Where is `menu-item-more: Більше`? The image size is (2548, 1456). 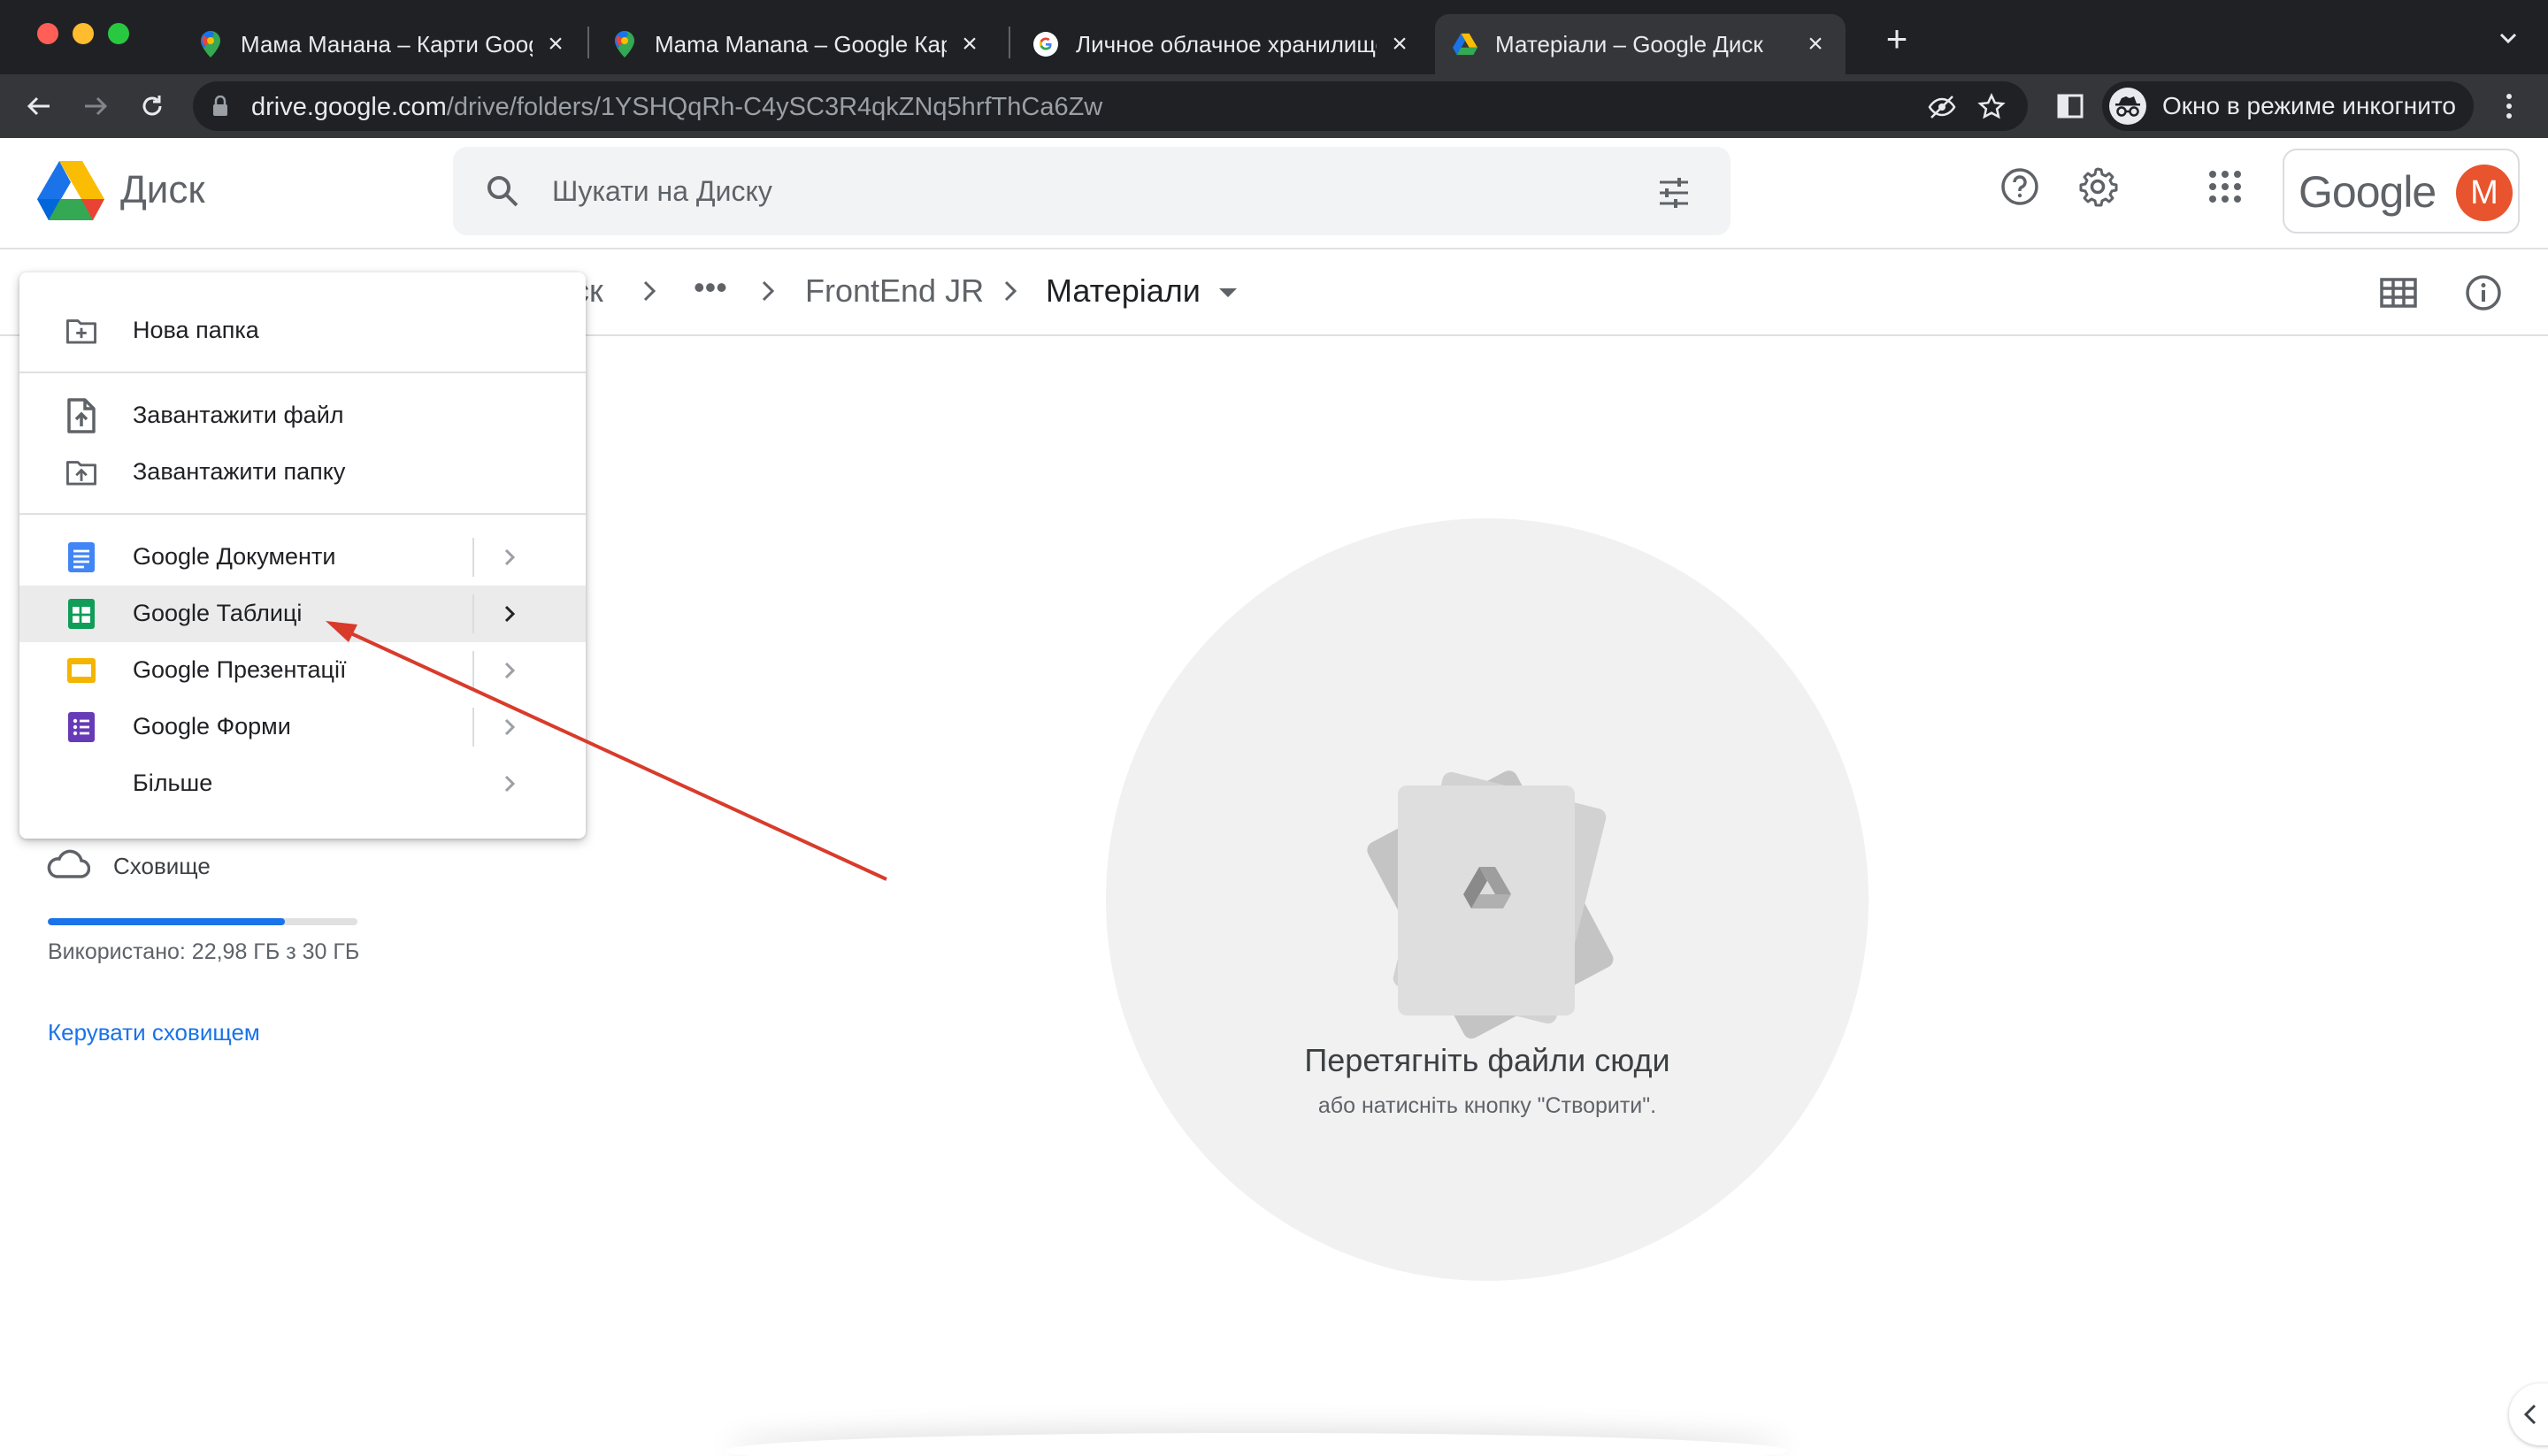
menu-item-more: Більше is located at coordinates (302, 783).